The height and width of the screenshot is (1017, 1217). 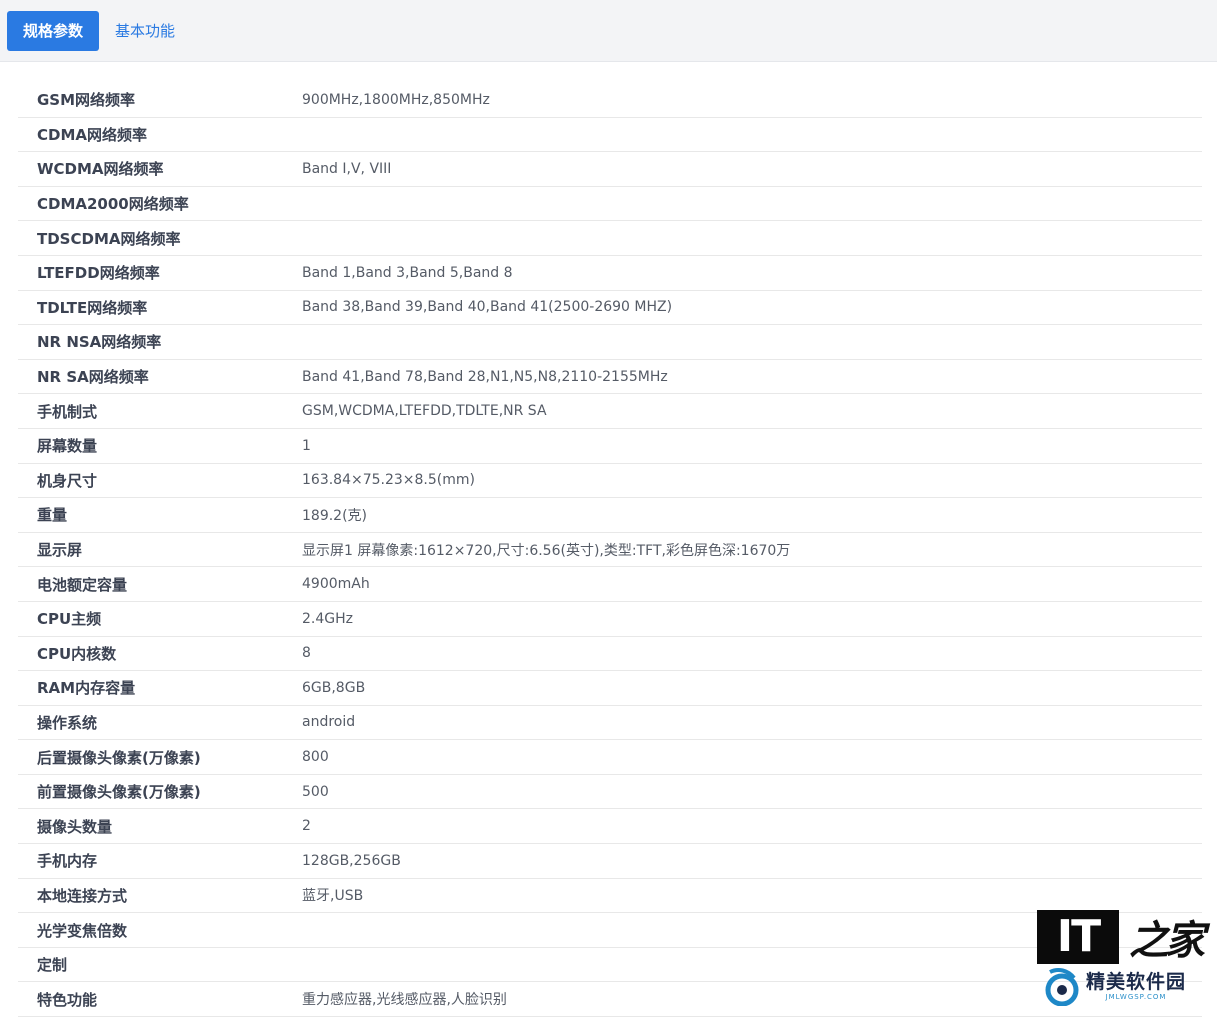 What do you see at coordinates (610, 411) in the screenshot?
I see `spec-row: 手机制式 GSM,WCDMA,LTEFDD,TDLTE,NR SA` at bounding box center [610, 411].